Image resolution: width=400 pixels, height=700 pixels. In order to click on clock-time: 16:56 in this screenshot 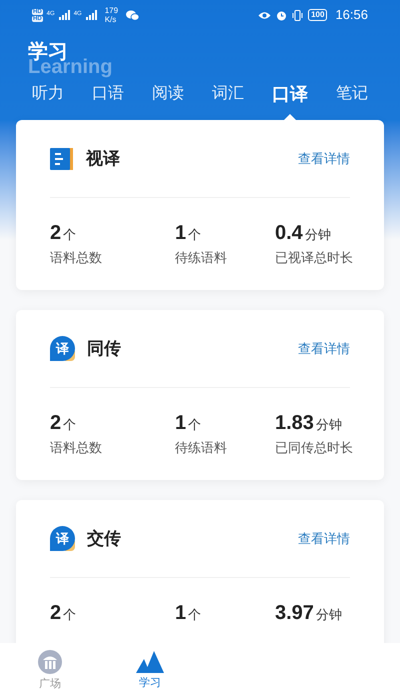, I will do `click(351, 15)`.